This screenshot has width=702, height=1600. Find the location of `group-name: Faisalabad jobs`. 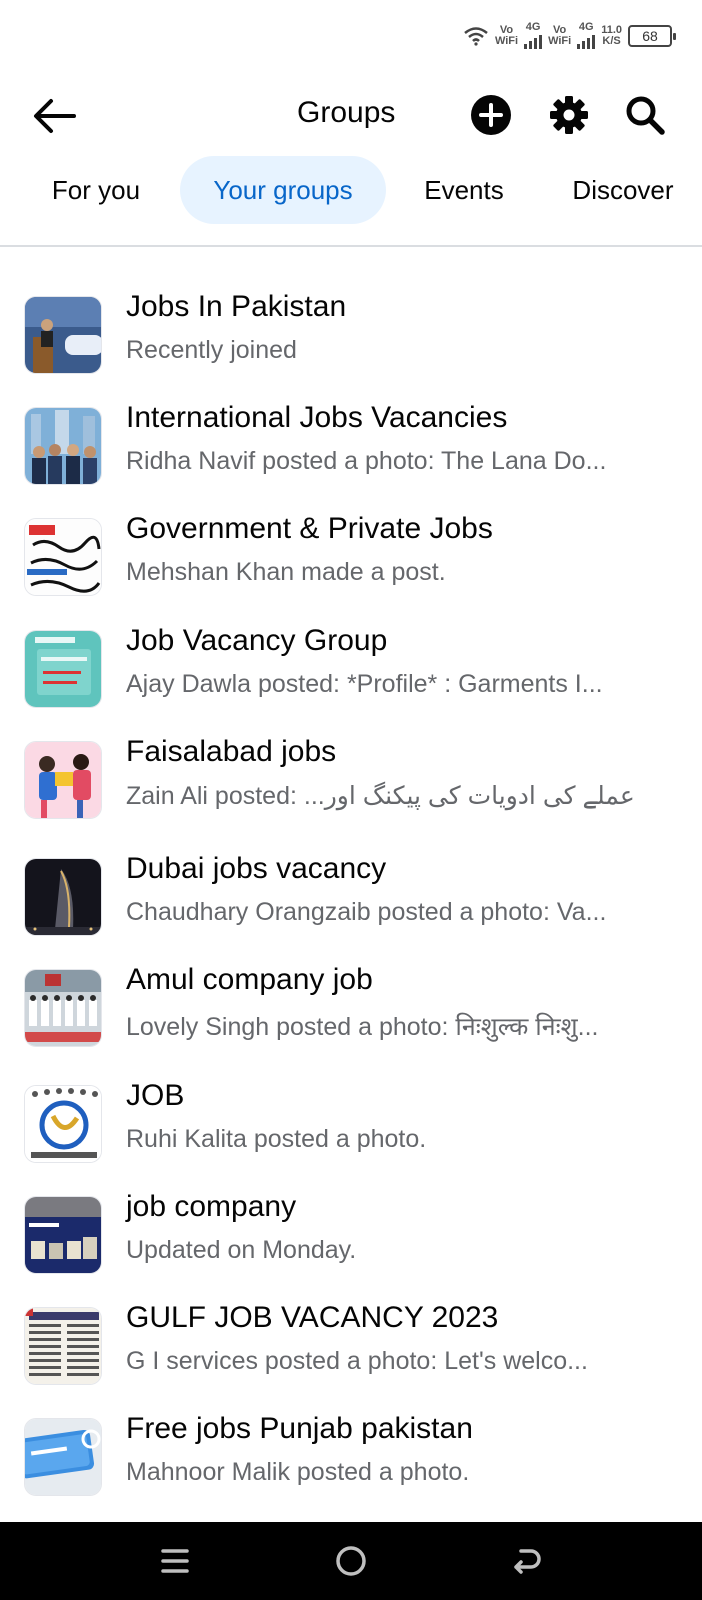

group-name: Faisalabad jobs is located at coordinates (231, 751).